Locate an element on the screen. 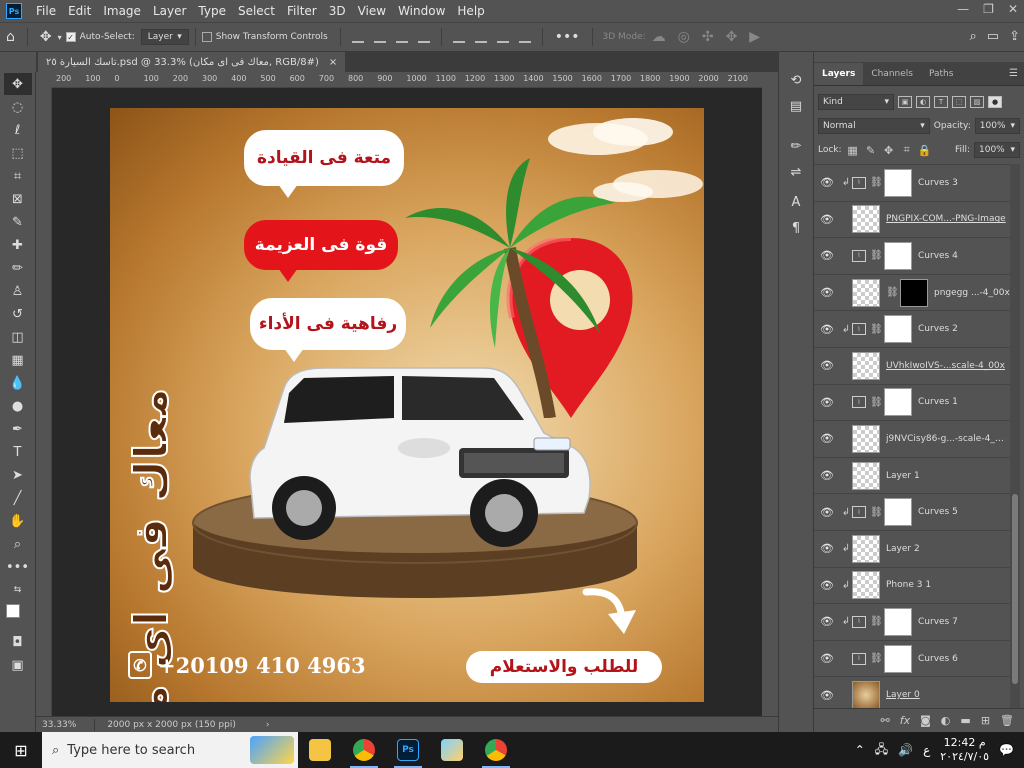 This screenshot has height=768, width=1024. layer-row: 👁 ↲ ⌇ ⛓ Curves 2 is located at coordinates (912, 328).